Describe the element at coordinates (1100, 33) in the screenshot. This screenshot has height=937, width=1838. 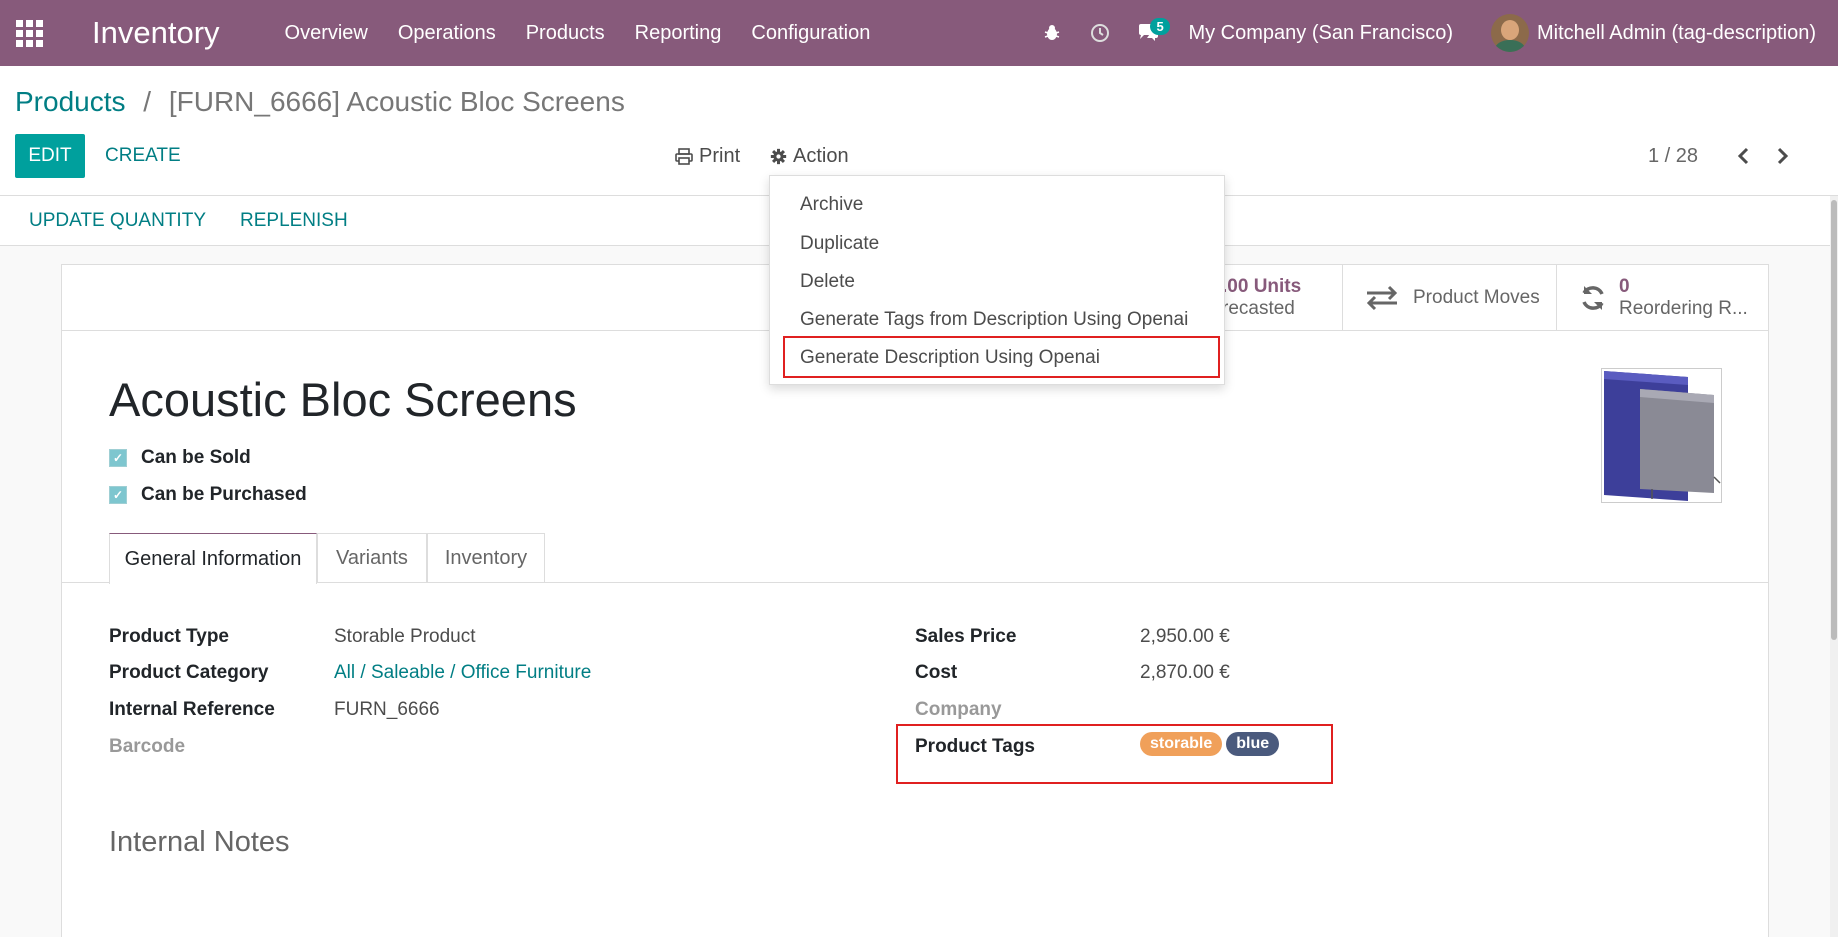
I see `activity-clock-icon` at that location.